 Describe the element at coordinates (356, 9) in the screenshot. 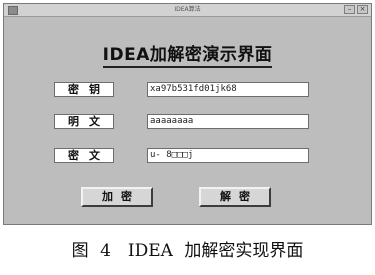

I see `window-controls: – ×` at that location.